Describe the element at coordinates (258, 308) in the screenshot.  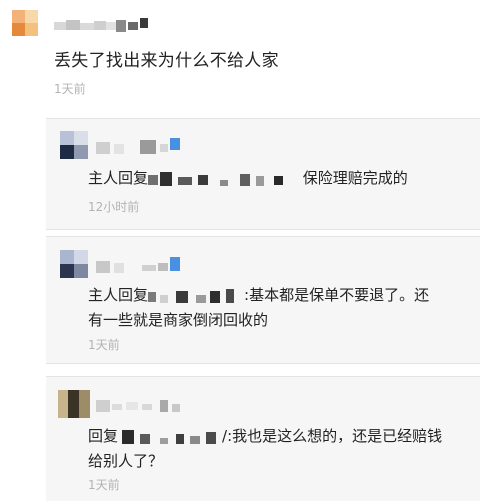
I see `reply-text-2: 主人回复 :基本都是保单不要退了。还 有一些就是商家倒闭回收的` at that location.